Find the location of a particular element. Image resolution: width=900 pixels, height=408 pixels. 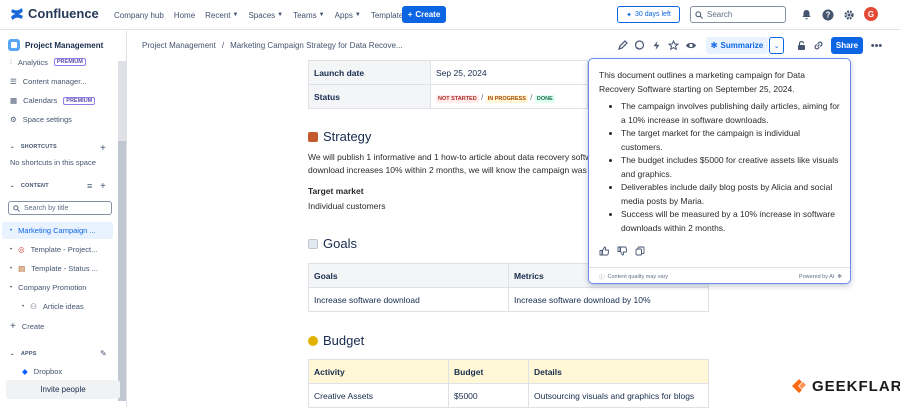

status-in-progress: IN PROGRESS is located at coordinates (506, 98).